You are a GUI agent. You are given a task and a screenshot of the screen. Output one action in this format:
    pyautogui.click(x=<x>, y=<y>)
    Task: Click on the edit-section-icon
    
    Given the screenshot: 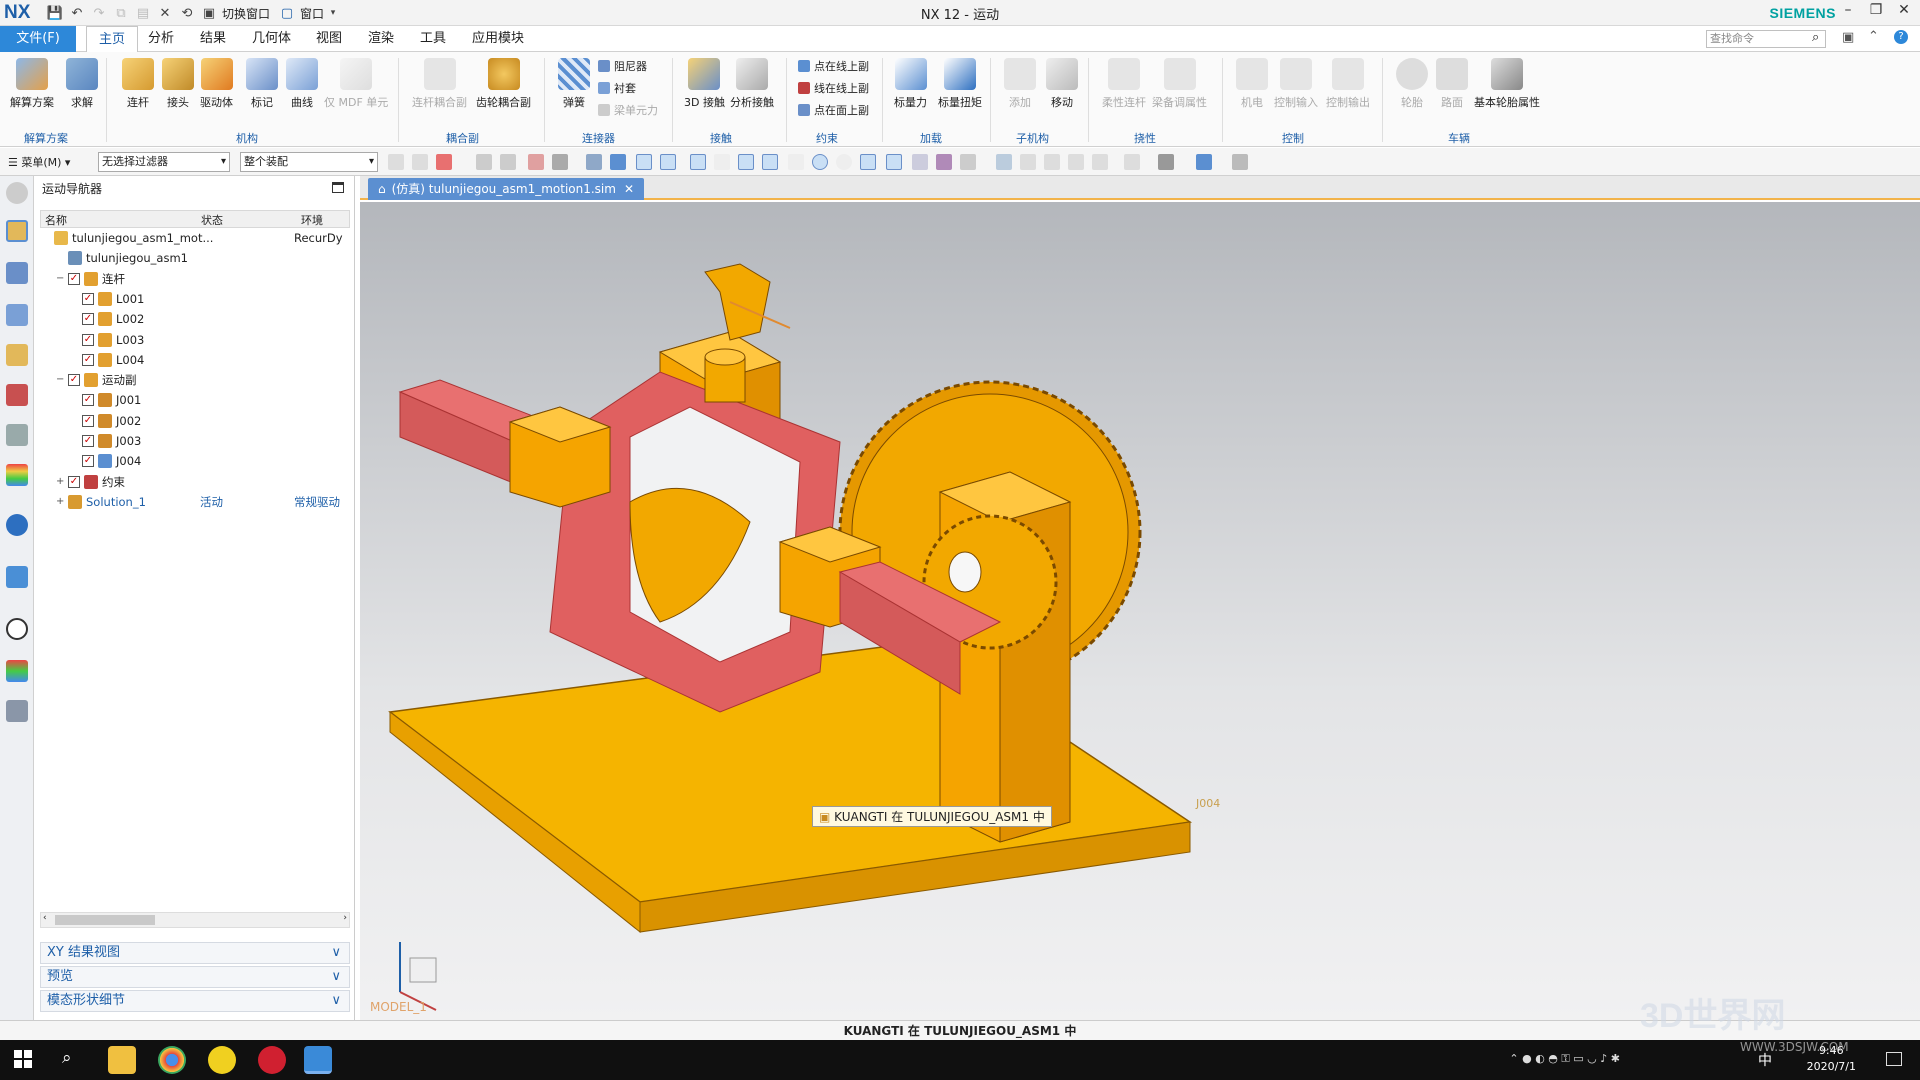 What is the action you would take?
    pyautogui.click(x=1240, y=162)
    